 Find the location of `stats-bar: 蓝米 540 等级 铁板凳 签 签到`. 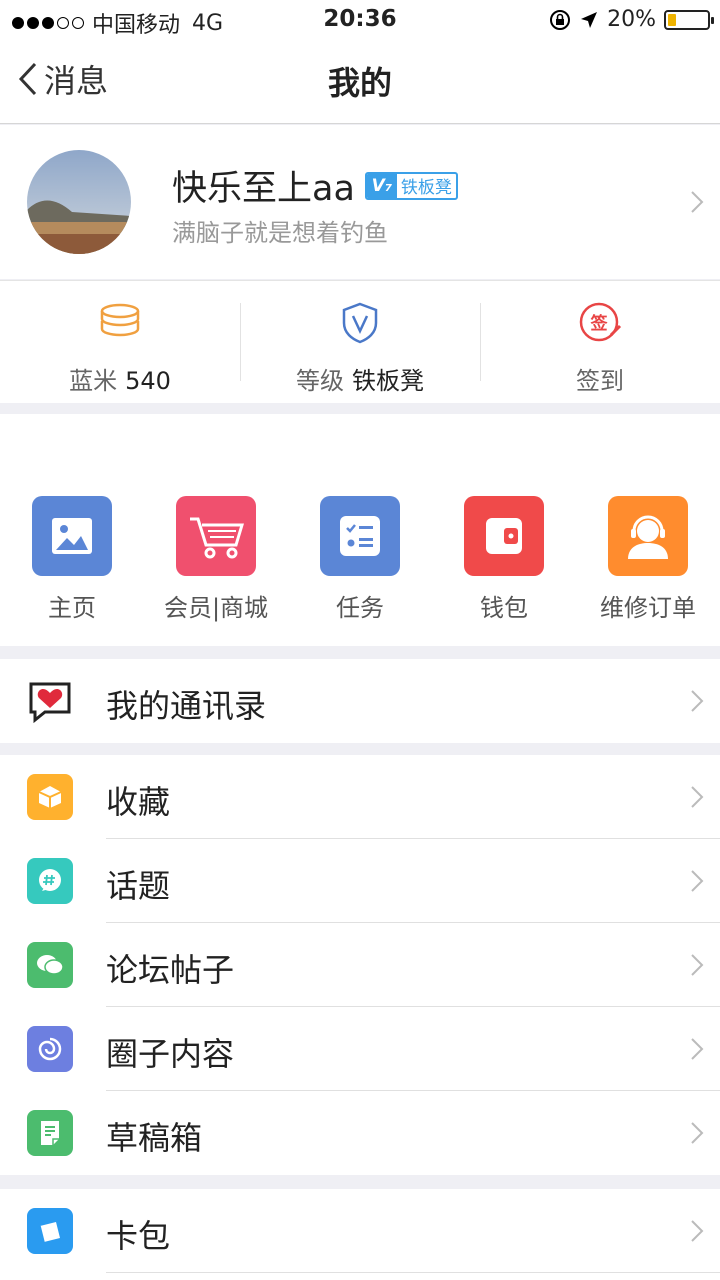

stats-bar: 蓝米 540 等级 铁板凳 签 签到 is located at coordinates (360, 341).